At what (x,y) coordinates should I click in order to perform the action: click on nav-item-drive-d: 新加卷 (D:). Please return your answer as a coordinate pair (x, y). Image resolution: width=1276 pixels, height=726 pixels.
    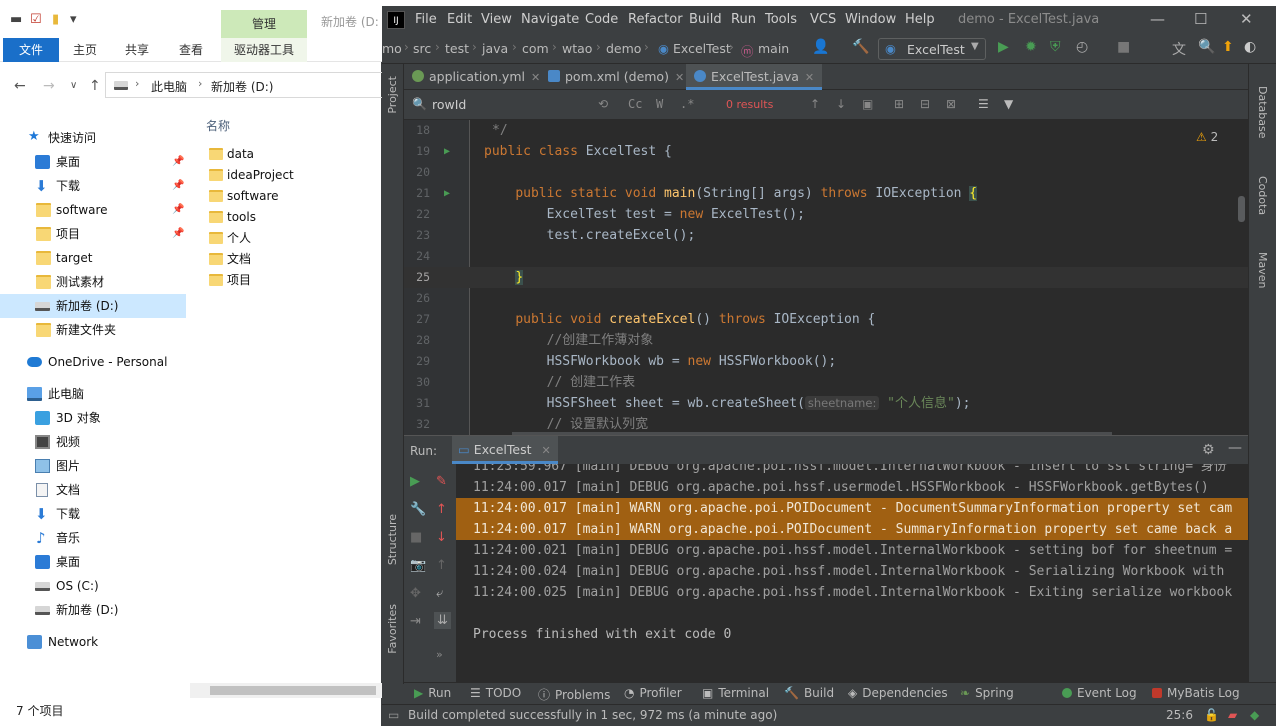
    Looking at the image, I should click on (93, 306).